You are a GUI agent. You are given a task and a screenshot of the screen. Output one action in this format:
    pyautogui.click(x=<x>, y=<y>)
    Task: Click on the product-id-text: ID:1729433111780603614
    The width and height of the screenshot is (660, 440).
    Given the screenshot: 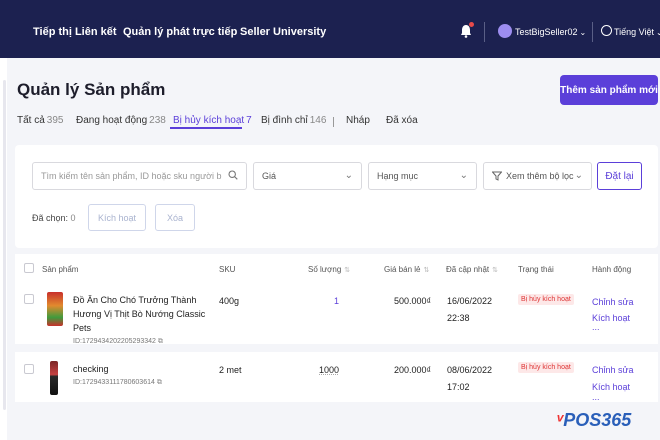 What is the action you would take?
    pyautogui.click(x=114, y=382)
    